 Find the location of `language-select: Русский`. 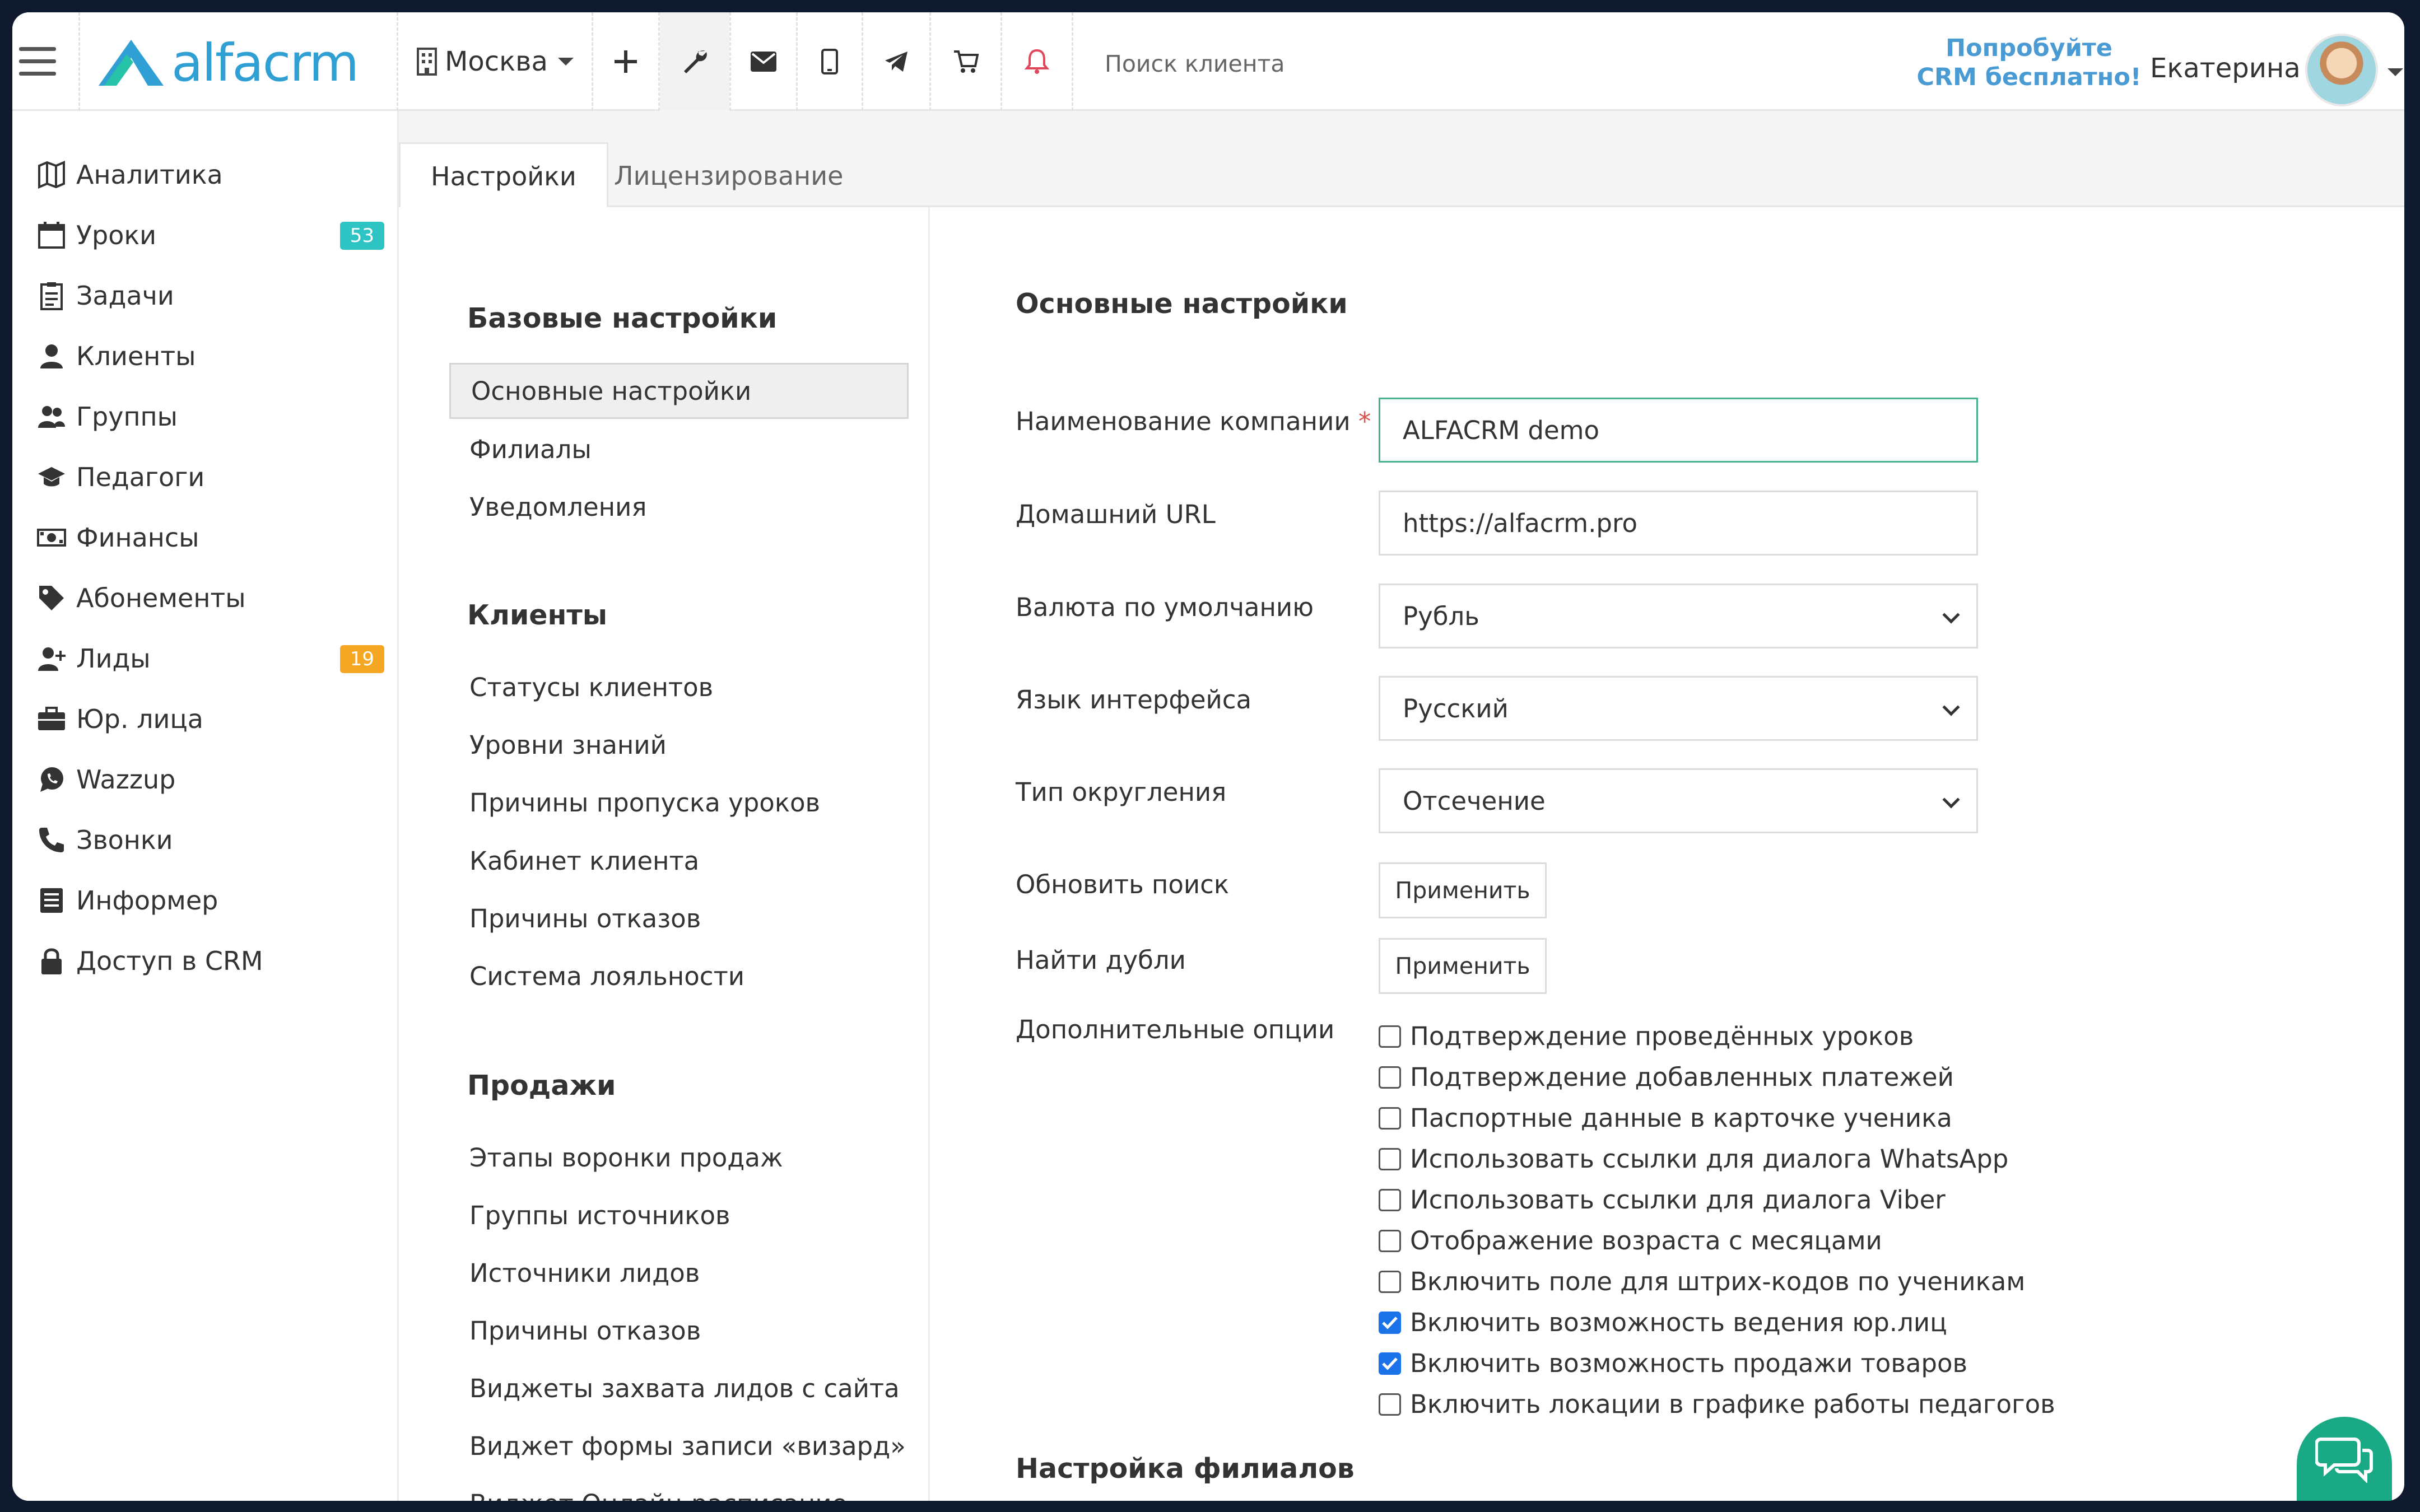

language-select: Русский is located at coordinates (1678, 709).